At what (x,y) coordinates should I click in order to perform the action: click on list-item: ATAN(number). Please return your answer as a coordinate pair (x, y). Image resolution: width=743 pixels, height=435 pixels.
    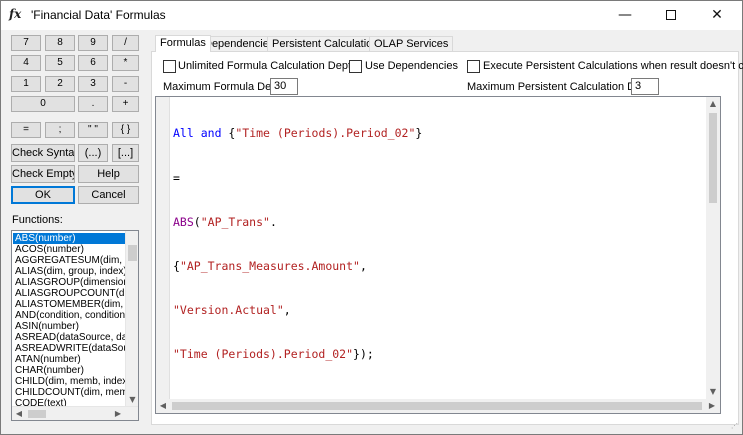
    Looking at the image, I should click on (69, 359).